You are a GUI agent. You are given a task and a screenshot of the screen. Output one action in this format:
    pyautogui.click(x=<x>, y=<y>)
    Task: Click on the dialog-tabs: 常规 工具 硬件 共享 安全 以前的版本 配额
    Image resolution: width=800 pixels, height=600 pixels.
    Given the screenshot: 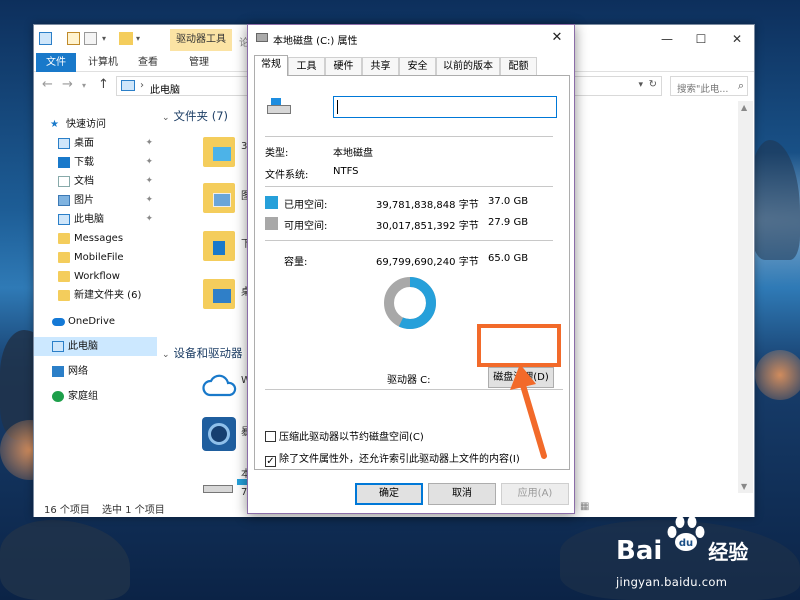 What is the action you would take?
    pyautogui.click(x=412, y=65)
    